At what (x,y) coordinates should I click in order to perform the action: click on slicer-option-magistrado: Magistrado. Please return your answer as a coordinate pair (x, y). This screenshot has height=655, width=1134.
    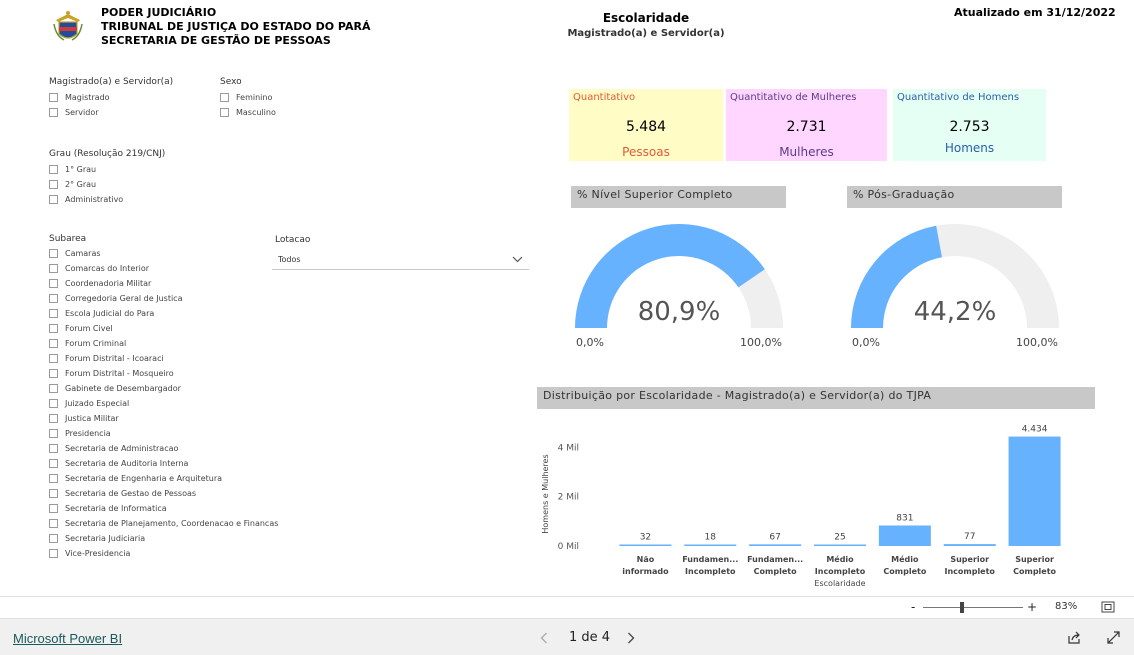
    Looking at the image, I should click on (129, 97).